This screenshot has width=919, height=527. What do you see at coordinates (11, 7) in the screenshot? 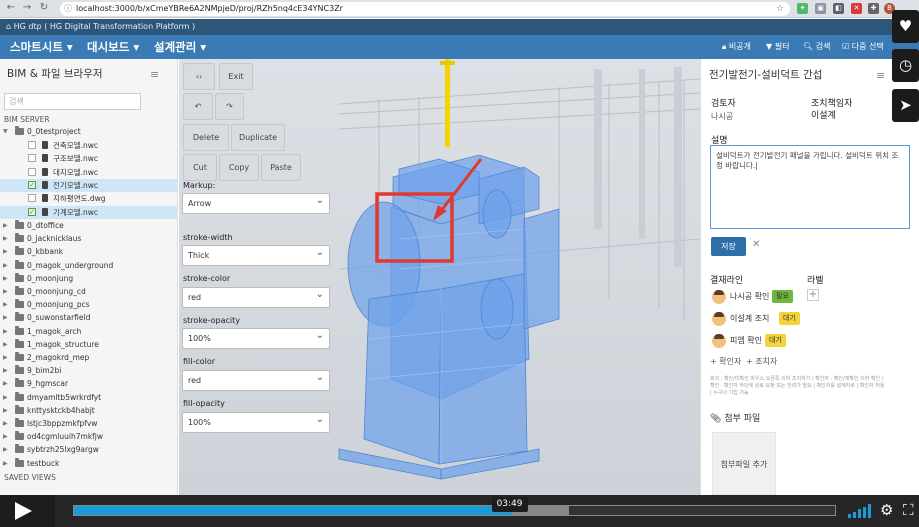
I see `back-arrow-icon: ←` at bounding box center [11, 7].